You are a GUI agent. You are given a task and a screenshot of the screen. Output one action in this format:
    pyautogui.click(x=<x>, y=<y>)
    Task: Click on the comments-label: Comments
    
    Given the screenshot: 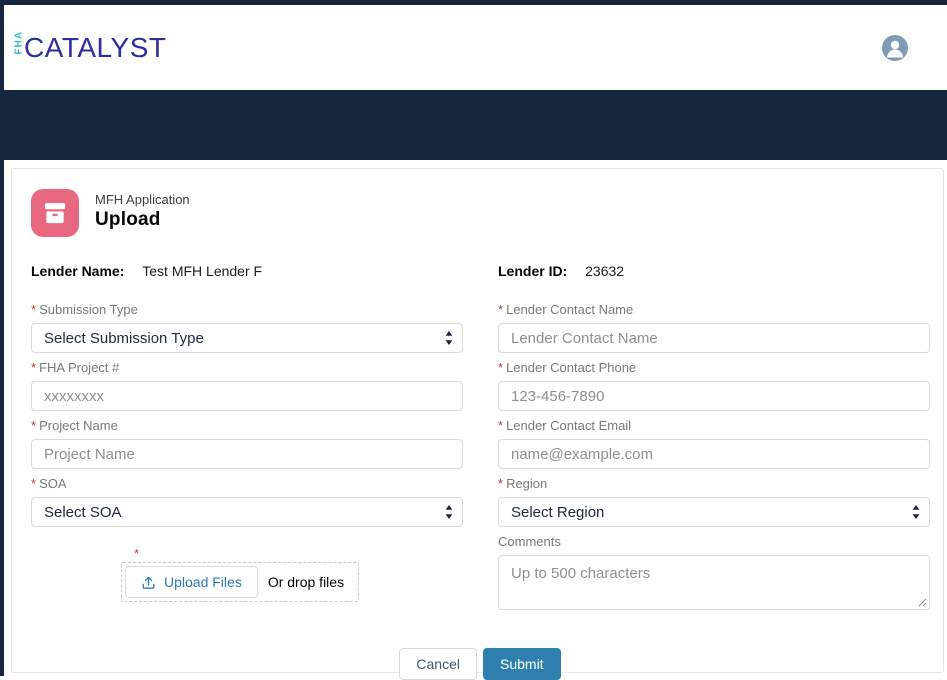 What is the action you would take?
    pyautogui.click(x=529, y=541)
    